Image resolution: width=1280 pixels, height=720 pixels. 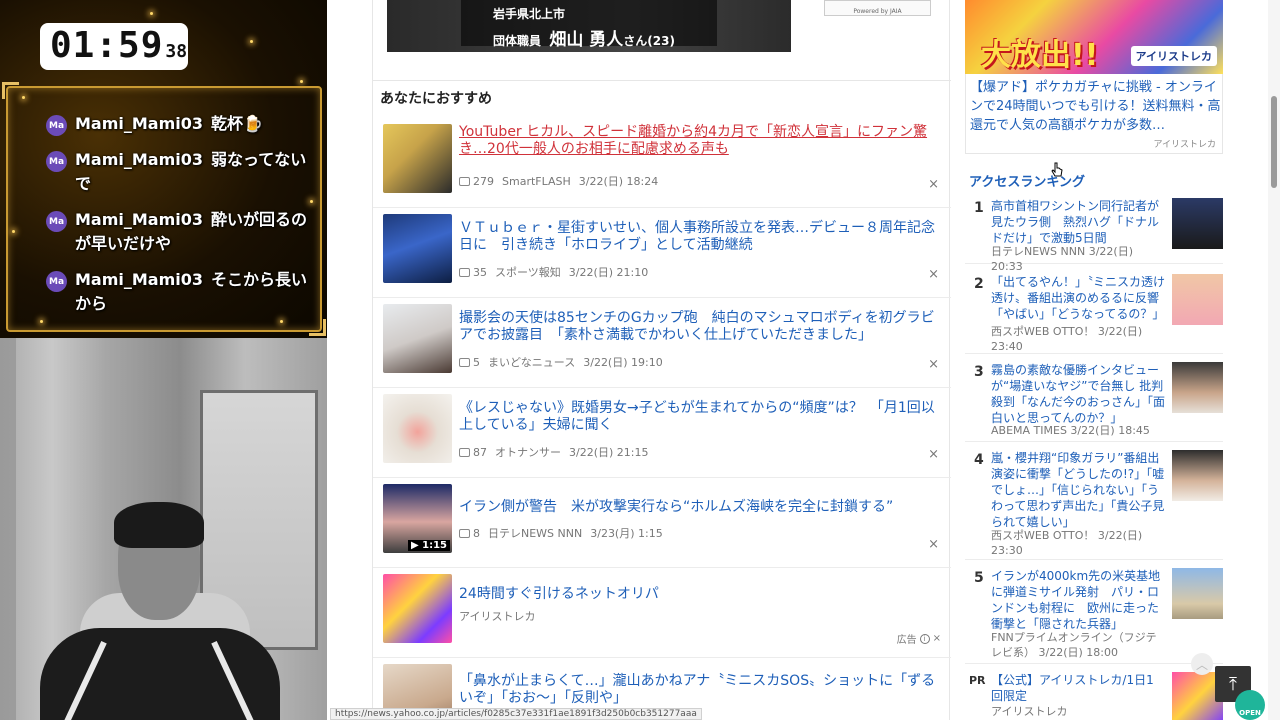 What do you see at coordinates (1040, 55) in the screenshot?
I see `ad-banner-headline: 大放出!!` at bounding box center [1040, 55].